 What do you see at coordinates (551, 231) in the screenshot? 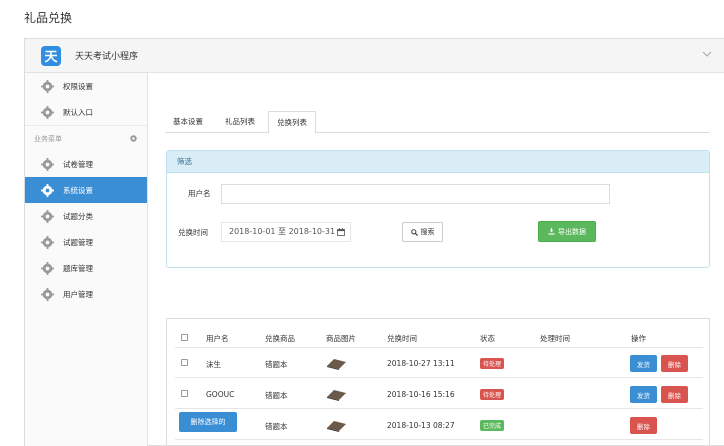
I see `download-icon` at bounding box center [551, 231].